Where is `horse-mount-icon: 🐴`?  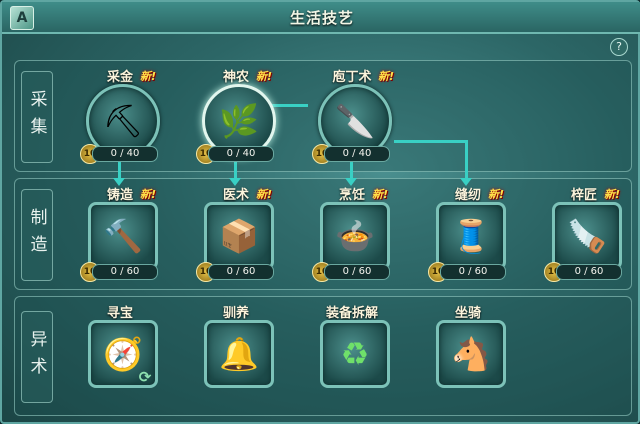
horse-mount-icon: 🐴 is located at coordinates (471, 354).